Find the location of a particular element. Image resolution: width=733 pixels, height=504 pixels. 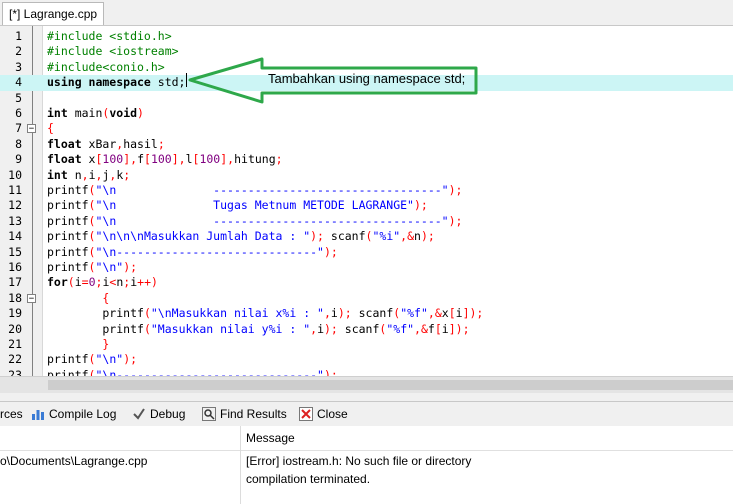

text-cursor is located at coordinates (186, 80).